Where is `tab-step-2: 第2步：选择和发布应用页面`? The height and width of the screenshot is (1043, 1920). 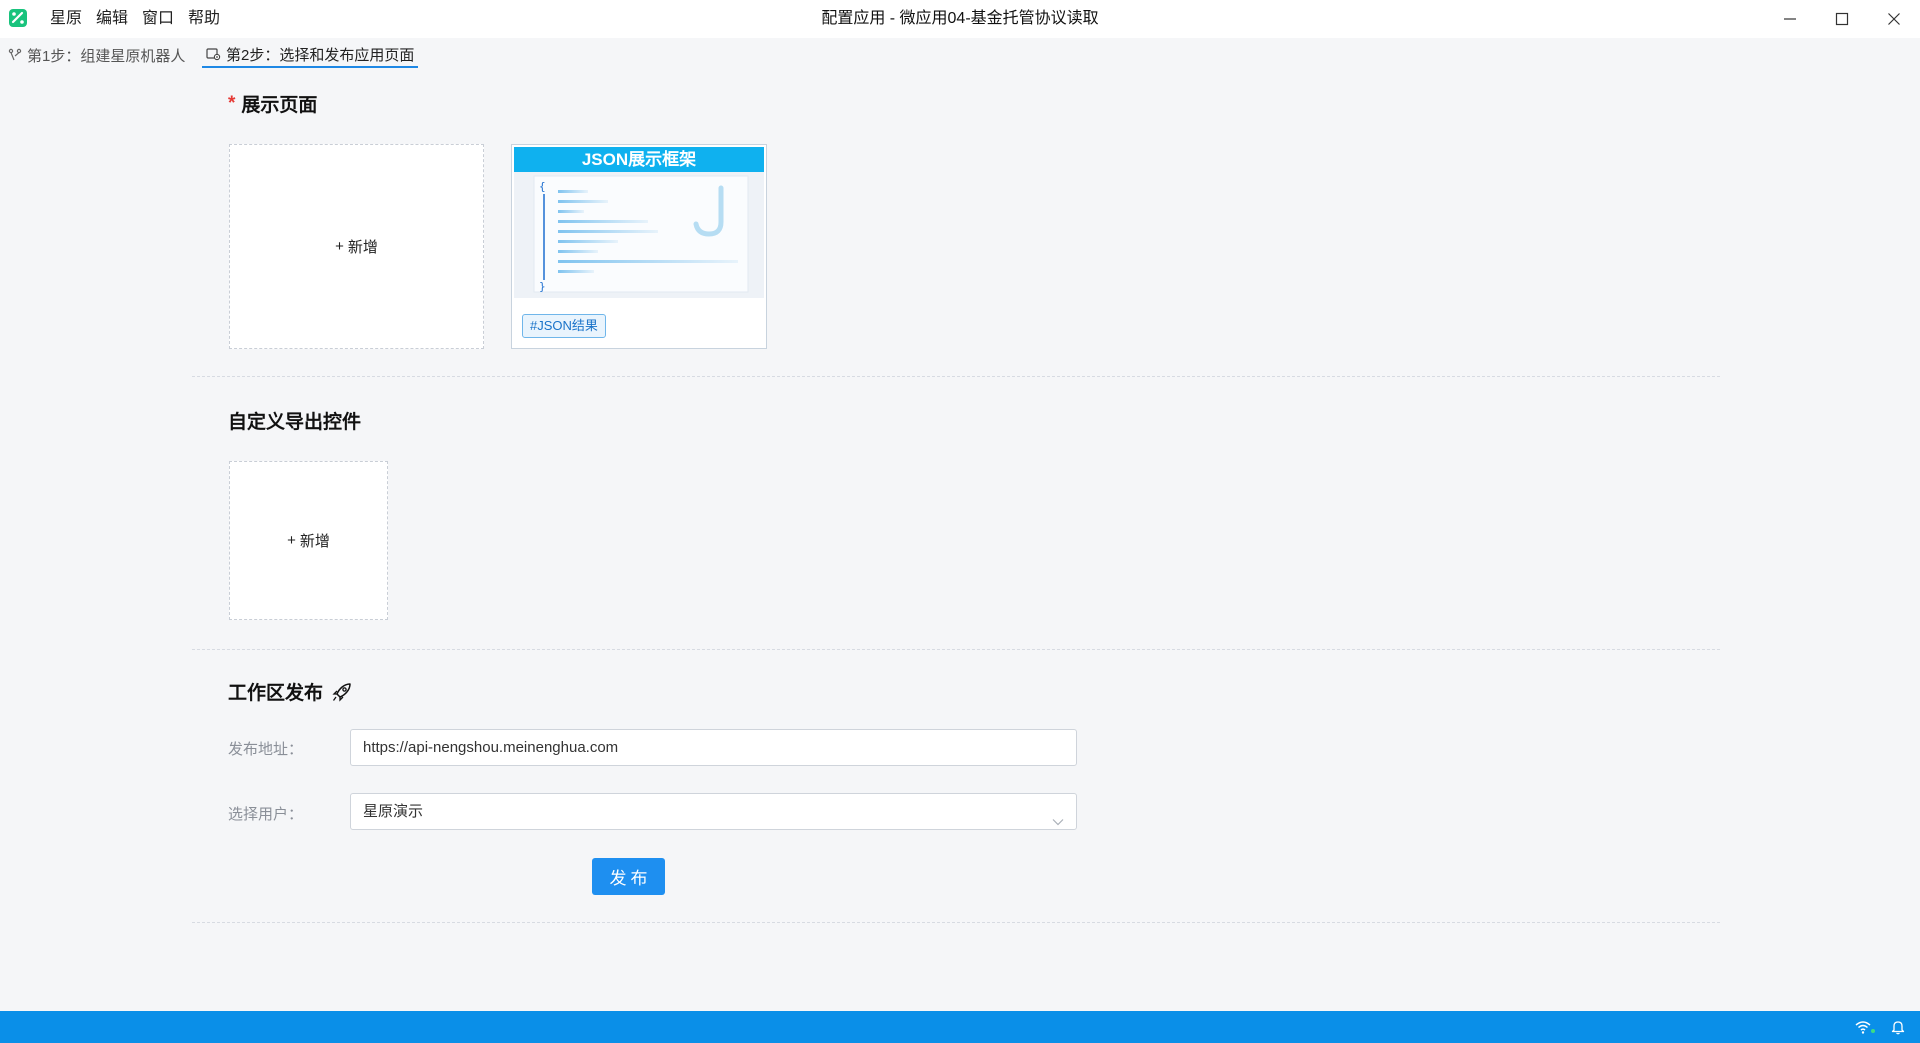 tab-step-2: 第2步：选择和发布应用页面 is located at coordinates (310, 55).